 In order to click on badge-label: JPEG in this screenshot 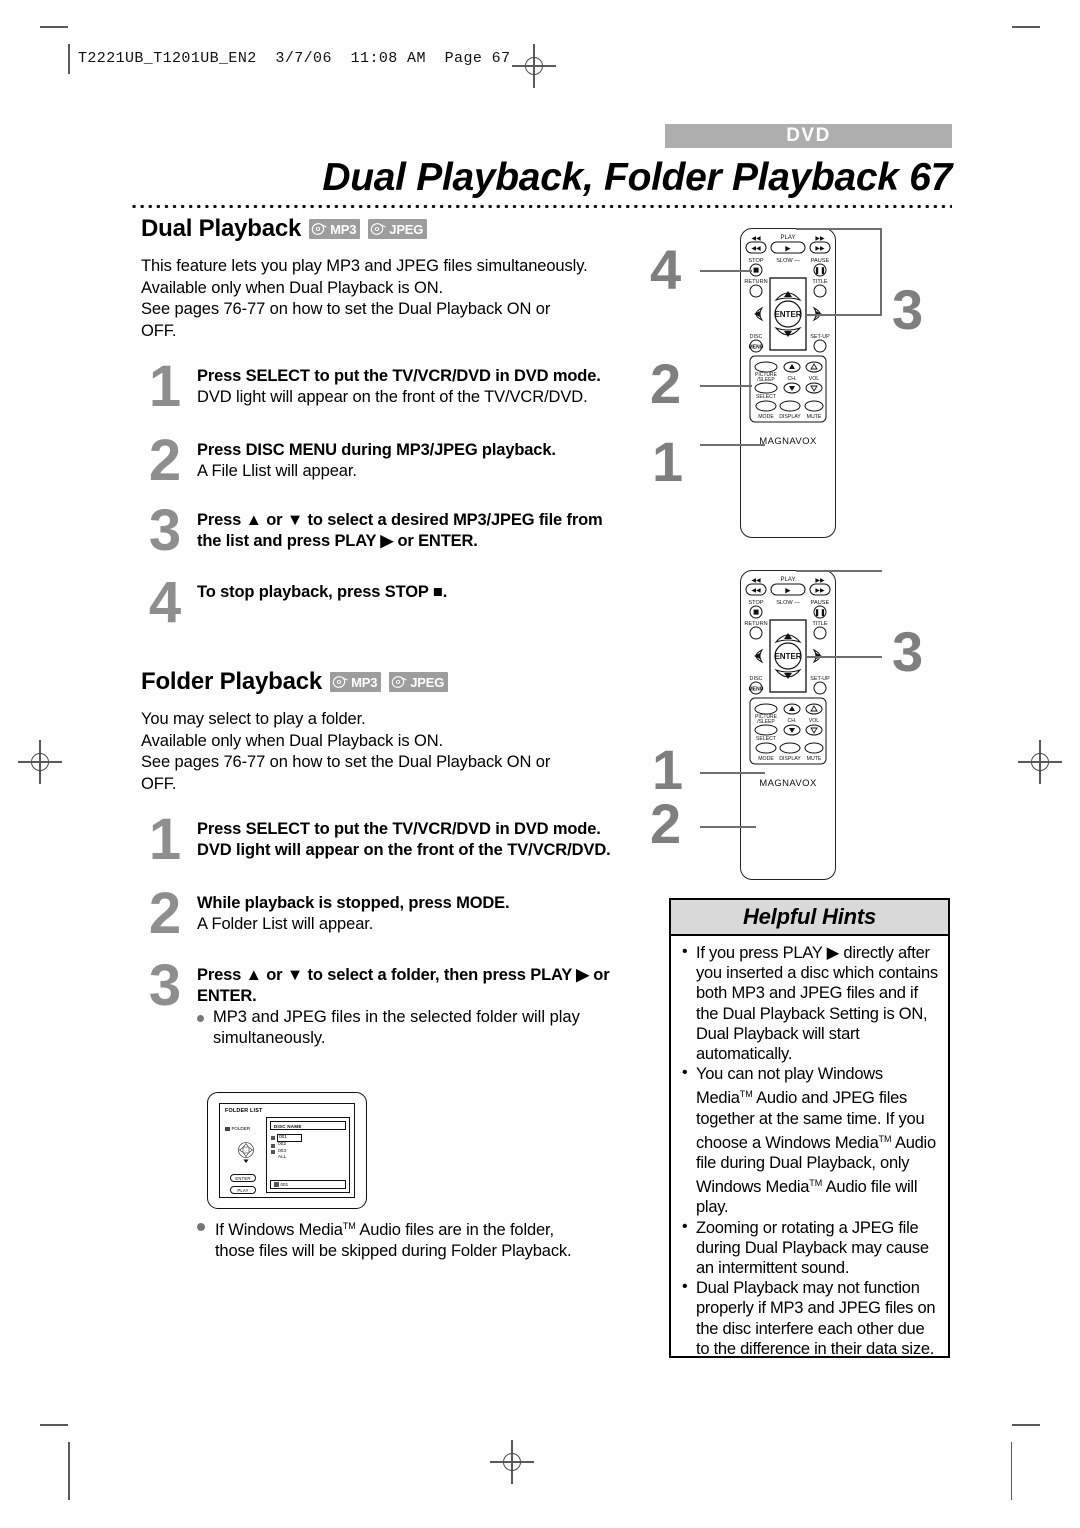, I will do `click(427, 682)`.